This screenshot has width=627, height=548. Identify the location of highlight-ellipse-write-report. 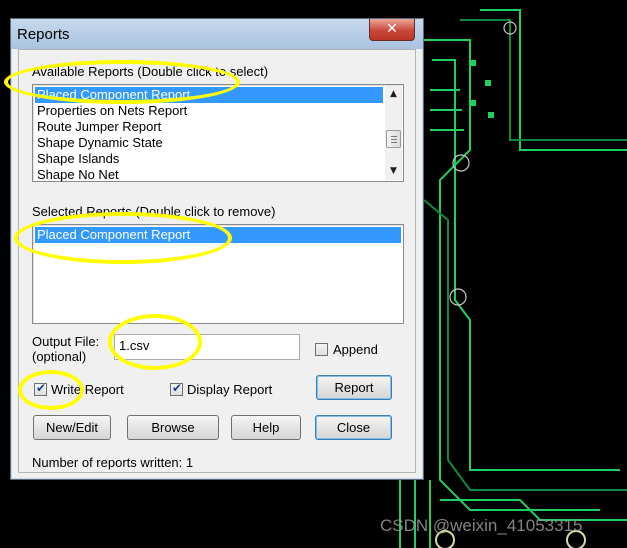
(51, 390).